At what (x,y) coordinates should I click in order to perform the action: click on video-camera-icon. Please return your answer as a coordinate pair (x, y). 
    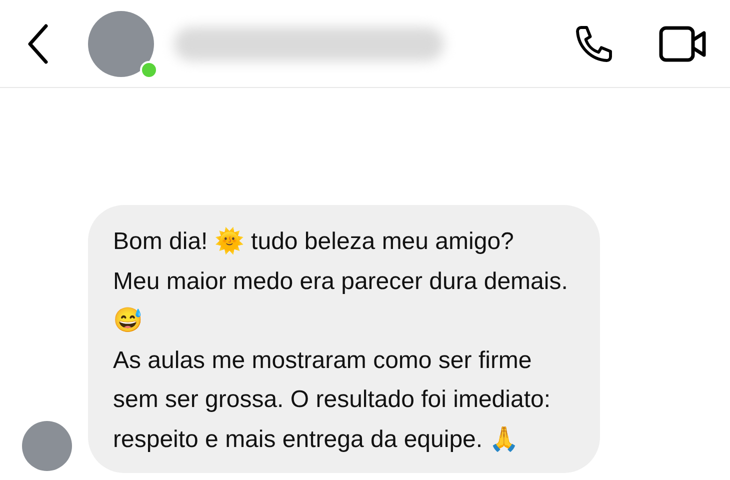
    Looking at the image, I should click on (683, 44).